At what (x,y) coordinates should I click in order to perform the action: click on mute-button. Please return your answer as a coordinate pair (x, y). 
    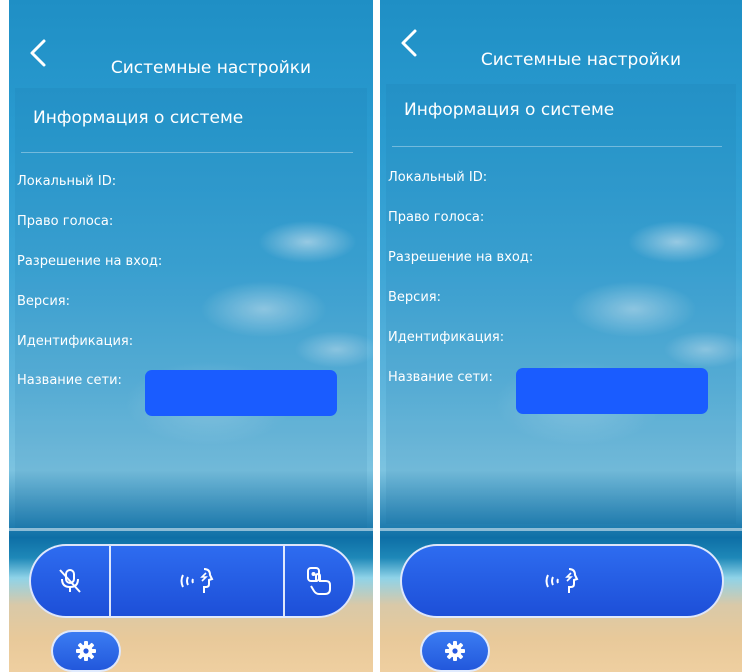
    Looking at the image, I should click on (70, 581).